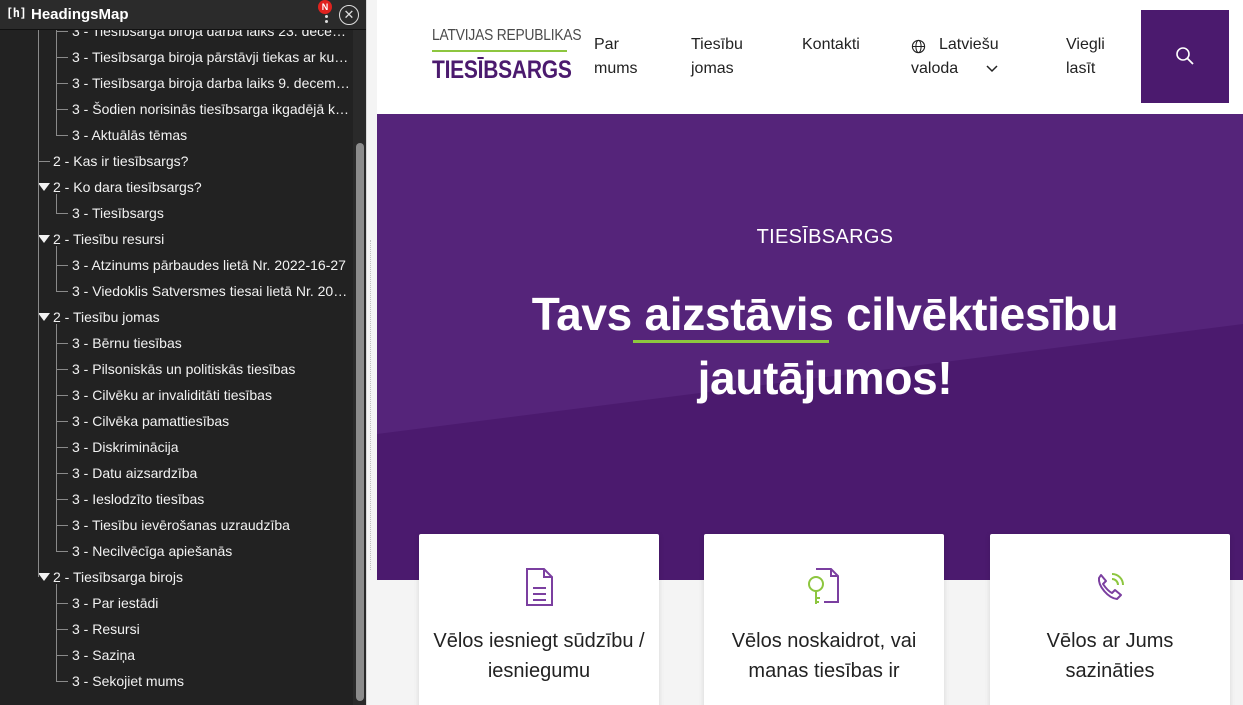  Describe the element at coordinates (172, 395) in the screenshot. I see `heading-text: 3 - Cilvēku ar invaliditāti tiesības` at that location.